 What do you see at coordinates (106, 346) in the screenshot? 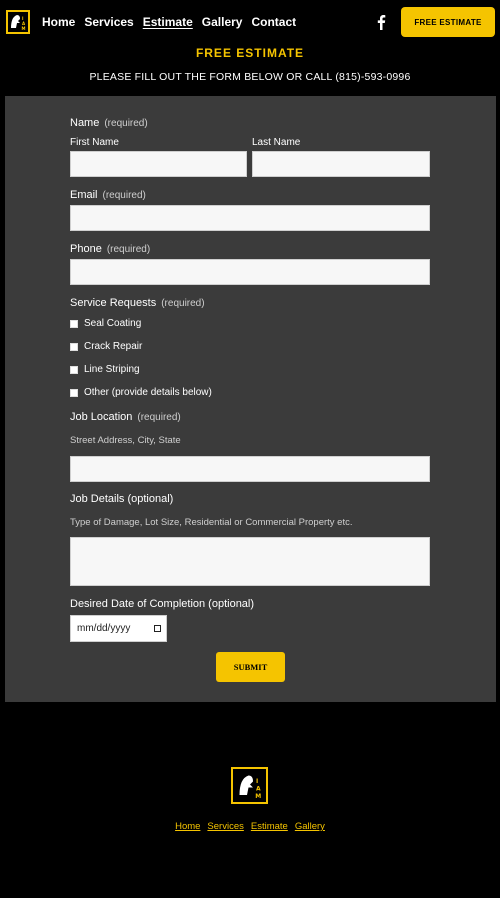
I see `service-option-crack-repair: Crack Repair` at bounding box center [106, 346].